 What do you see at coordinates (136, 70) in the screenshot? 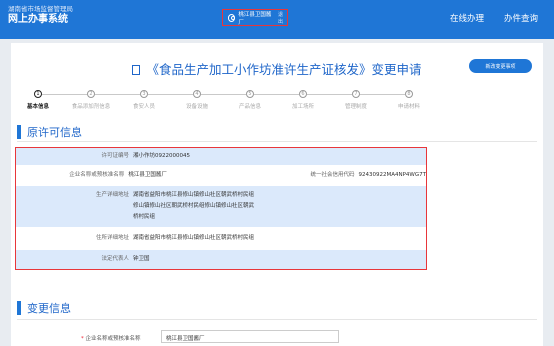
I see `document-icon` at bounding box center [136, 70].